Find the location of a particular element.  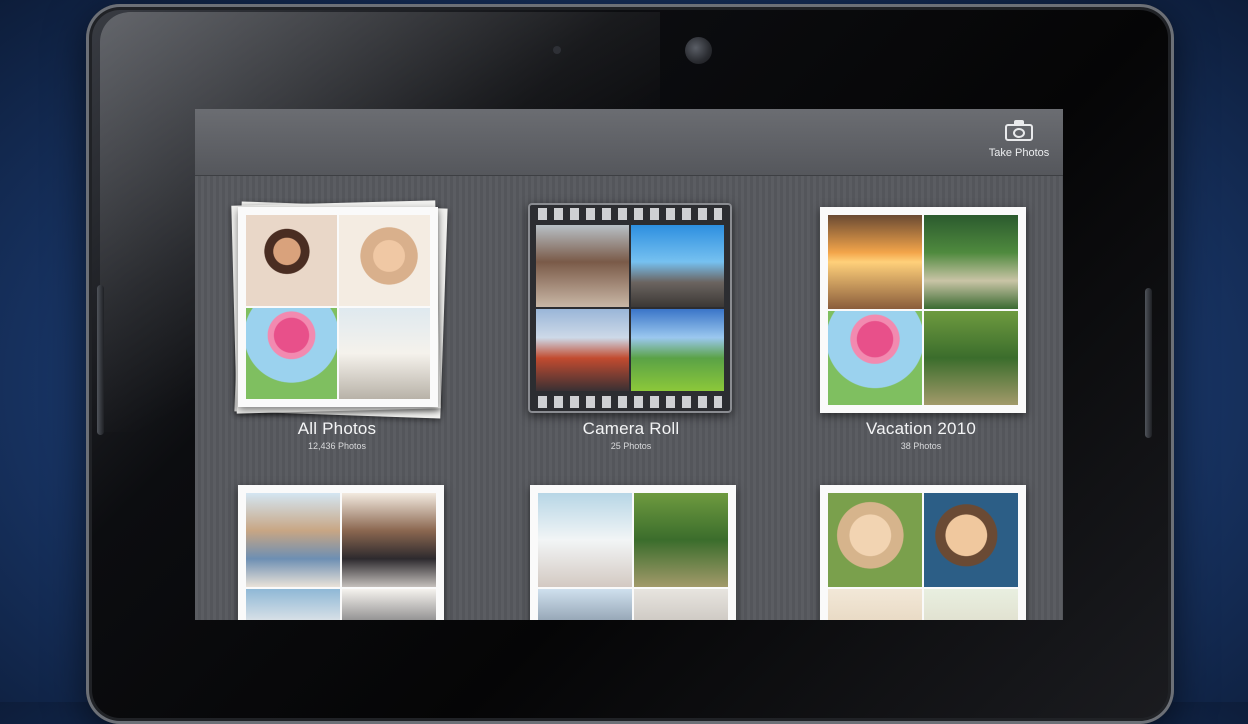

top-bar: Take Photos is located at coordinates (629, 142).